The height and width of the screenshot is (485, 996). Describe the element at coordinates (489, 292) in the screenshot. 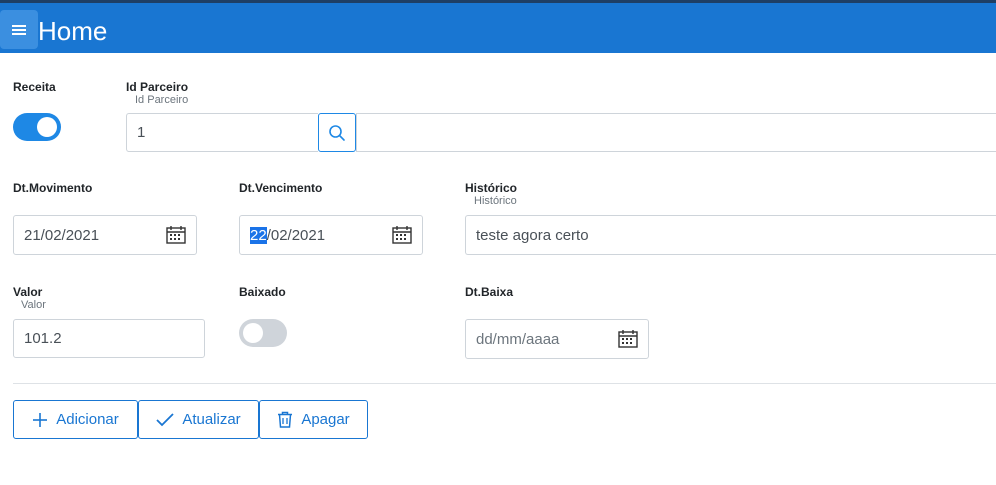

I see `dt-baixa-label: Dt.Baixa` at that location.